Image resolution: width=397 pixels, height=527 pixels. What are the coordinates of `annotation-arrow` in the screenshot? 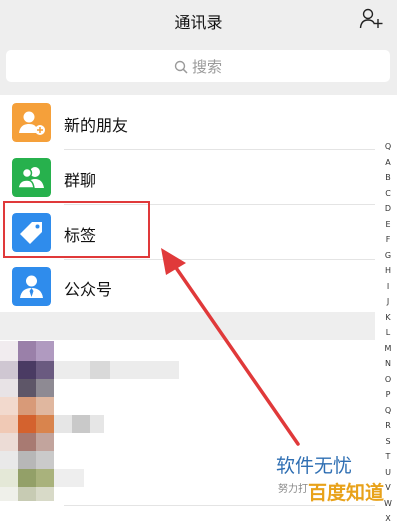 It's located at (230, 347).